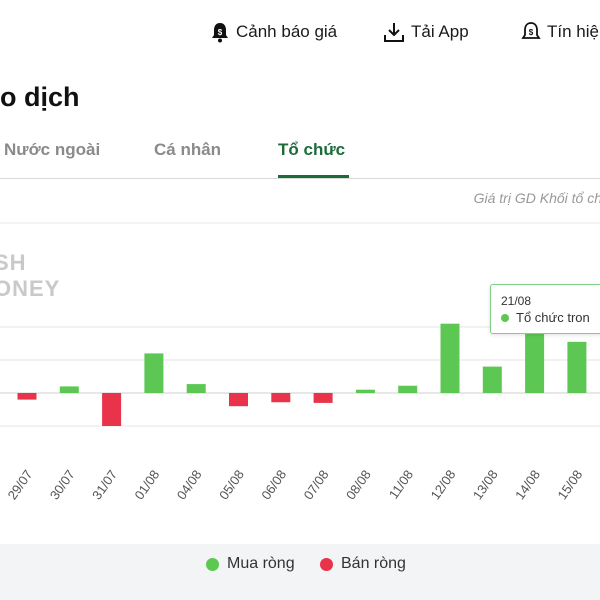 This screenshot has height=600, width=600. What do you see at coordinates (231, 484) in the screenshot?
I see `x-tick-label: 05/08` at bounding box center [231, 484].